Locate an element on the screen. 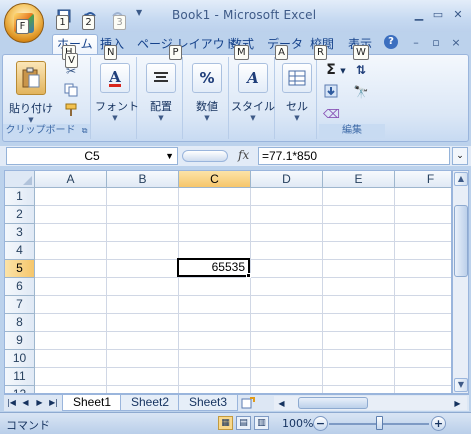 This screenshot has height=434, width=471. column-header-b: B is located at coordinates (143, 179).